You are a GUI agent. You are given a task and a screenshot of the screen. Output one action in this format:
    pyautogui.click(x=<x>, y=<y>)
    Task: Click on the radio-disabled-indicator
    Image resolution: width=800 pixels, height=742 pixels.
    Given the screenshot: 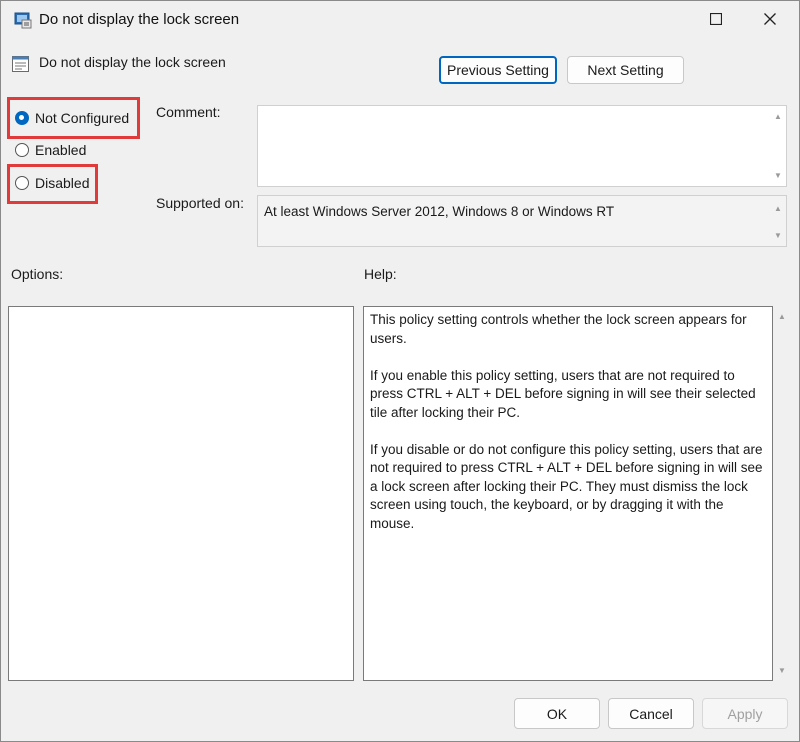 What is the action you would take?
    pyautogui.click(x=22, y=183)
    